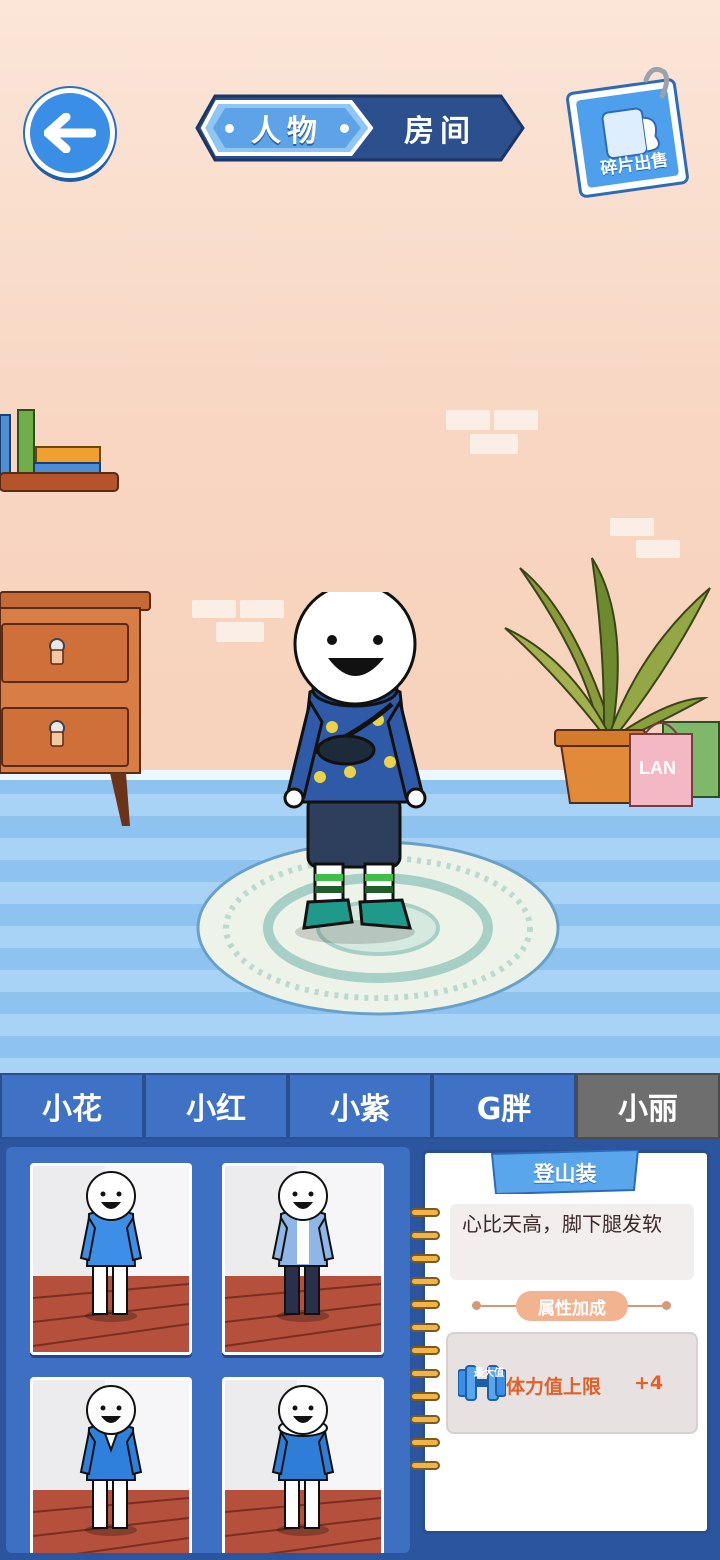  I want to click on person-room-toggle: 人物 房间, so click(360, 128).